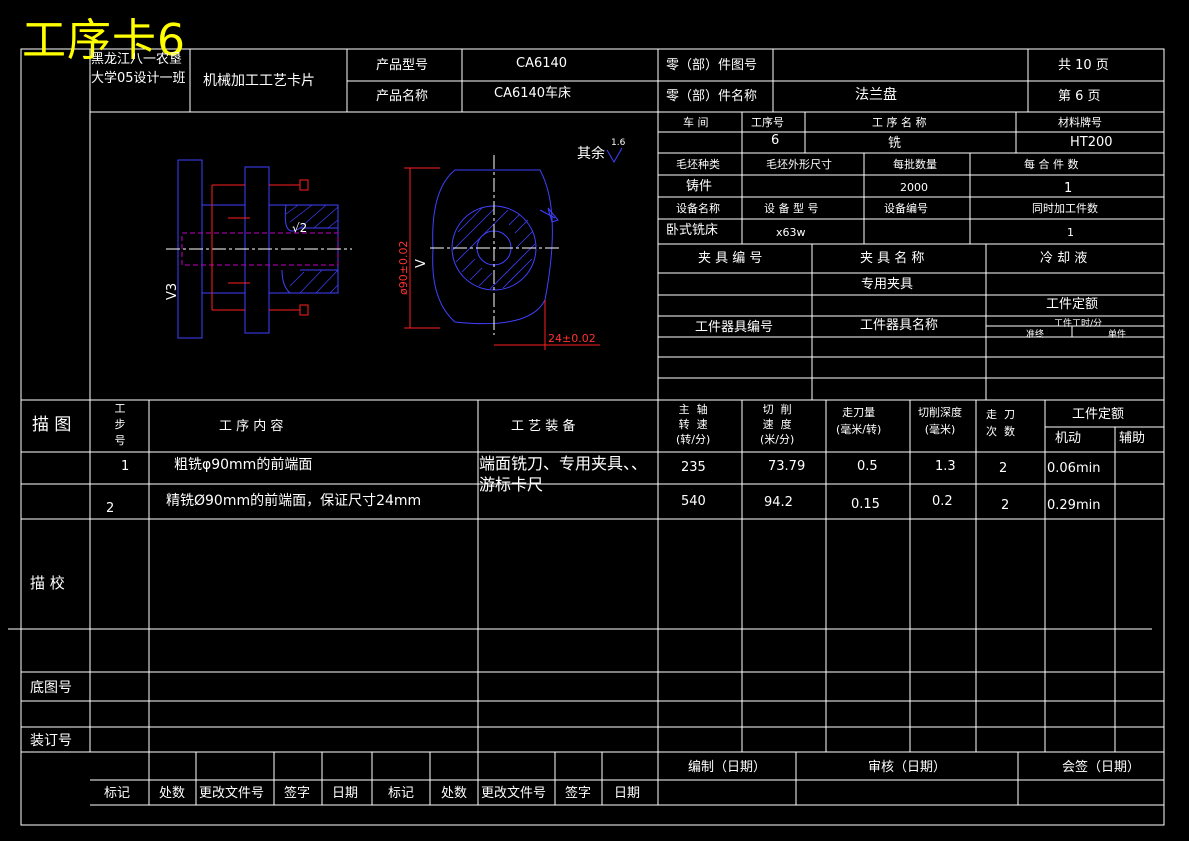 The height and width of the screenshot is (841, 1189). What do you see at coordinates (299, 228) in the screenshot?
I see `mark-v2: √2` at bounding box center [299, 228].